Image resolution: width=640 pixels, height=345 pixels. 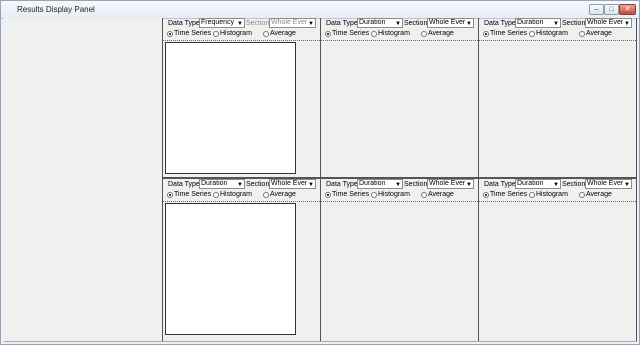 I want to click on minimize-icon: –, so click(x=596, y=9).